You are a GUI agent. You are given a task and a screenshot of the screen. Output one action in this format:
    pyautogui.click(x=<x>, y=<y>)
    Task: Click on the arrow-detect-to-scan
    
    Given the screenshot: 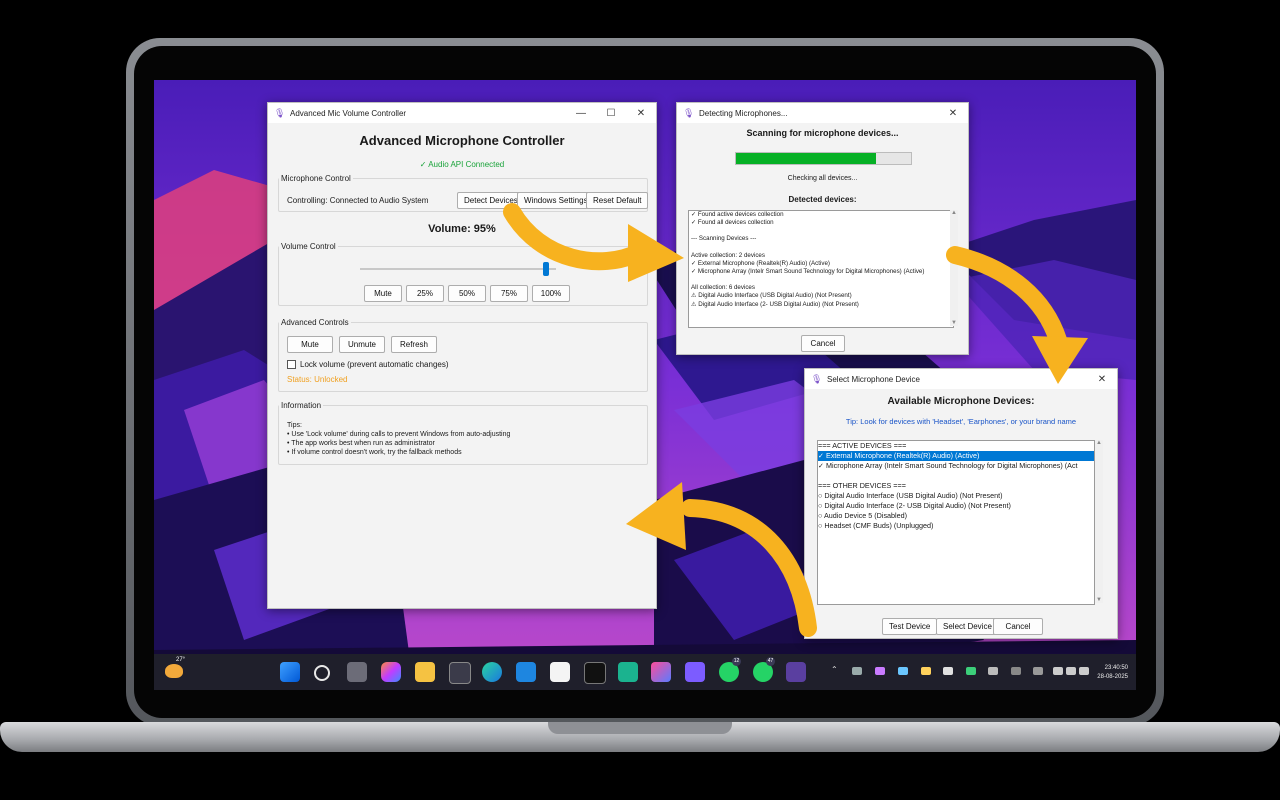 What is the action you would take?
    pyautogui.click(x=576, y=237)
    